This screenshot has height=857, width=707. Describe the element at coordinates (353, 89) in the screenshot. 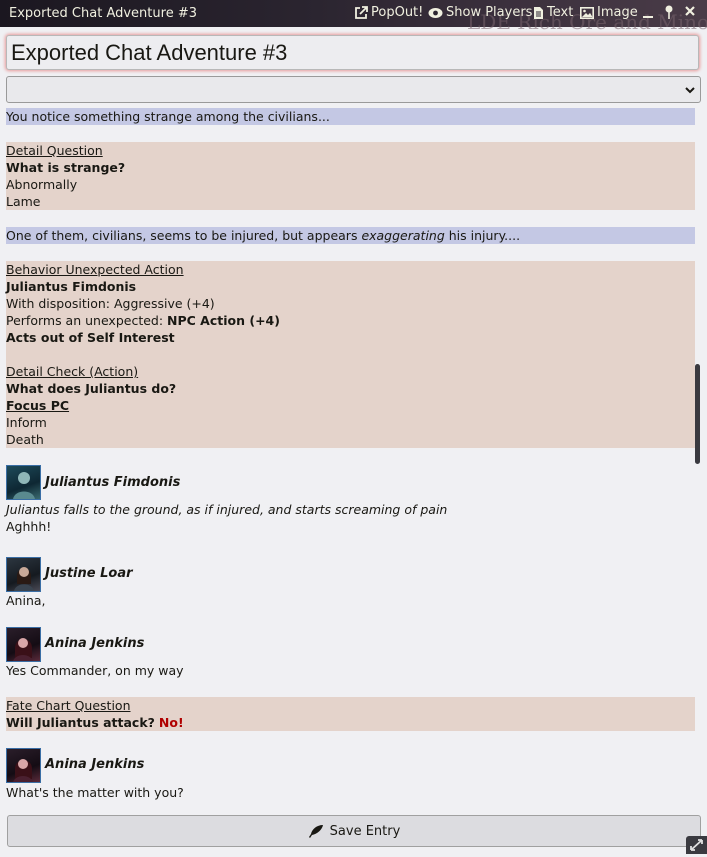

I see `entry-select` at that location.